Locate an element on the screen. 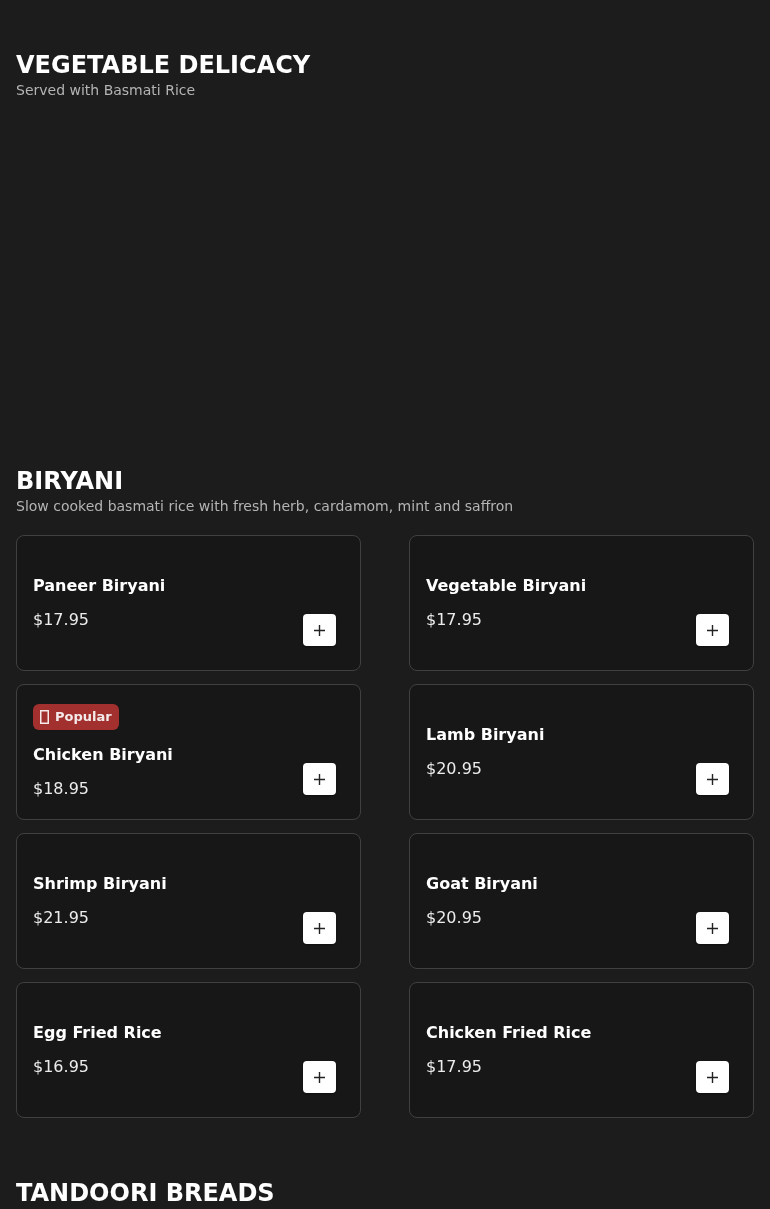 The height and width of the screenshot is (1209, 770). item-name: Chicken Fried Rice is located at coordinates (509, 1033).